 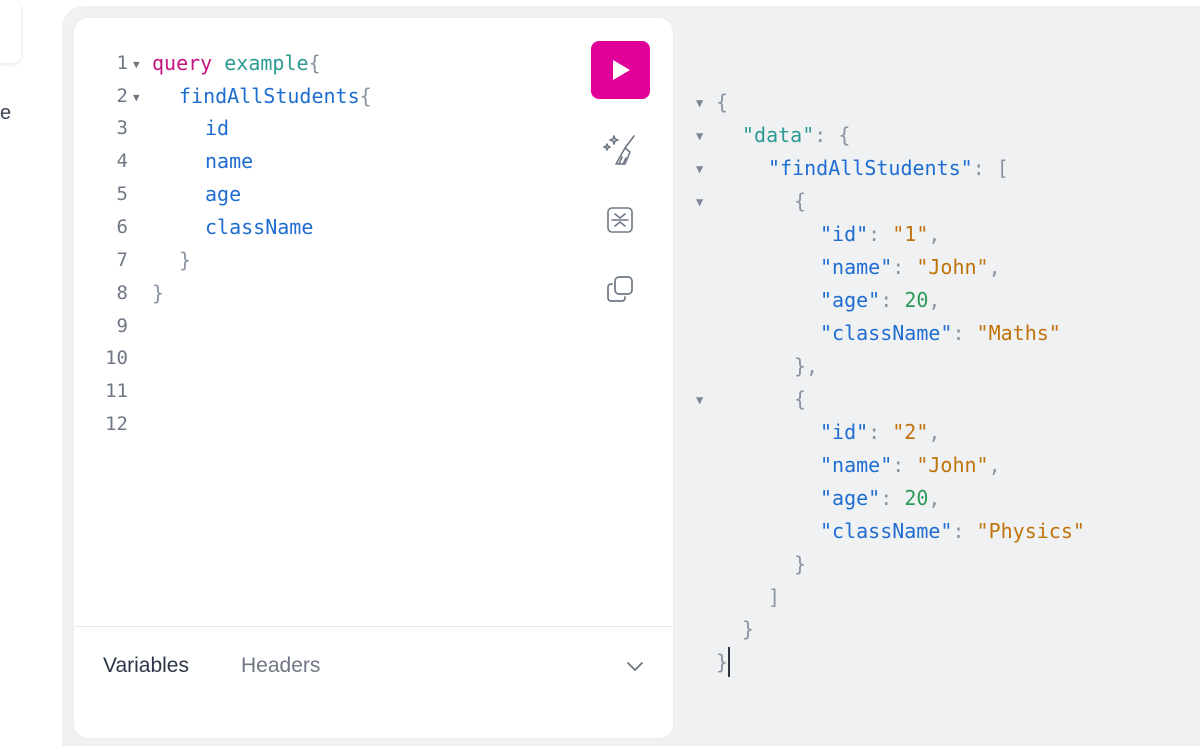 What do you see at coordinates (778, 135) in the screenshot?
I see `result-key: "data"` at bounding box center [778, 135].